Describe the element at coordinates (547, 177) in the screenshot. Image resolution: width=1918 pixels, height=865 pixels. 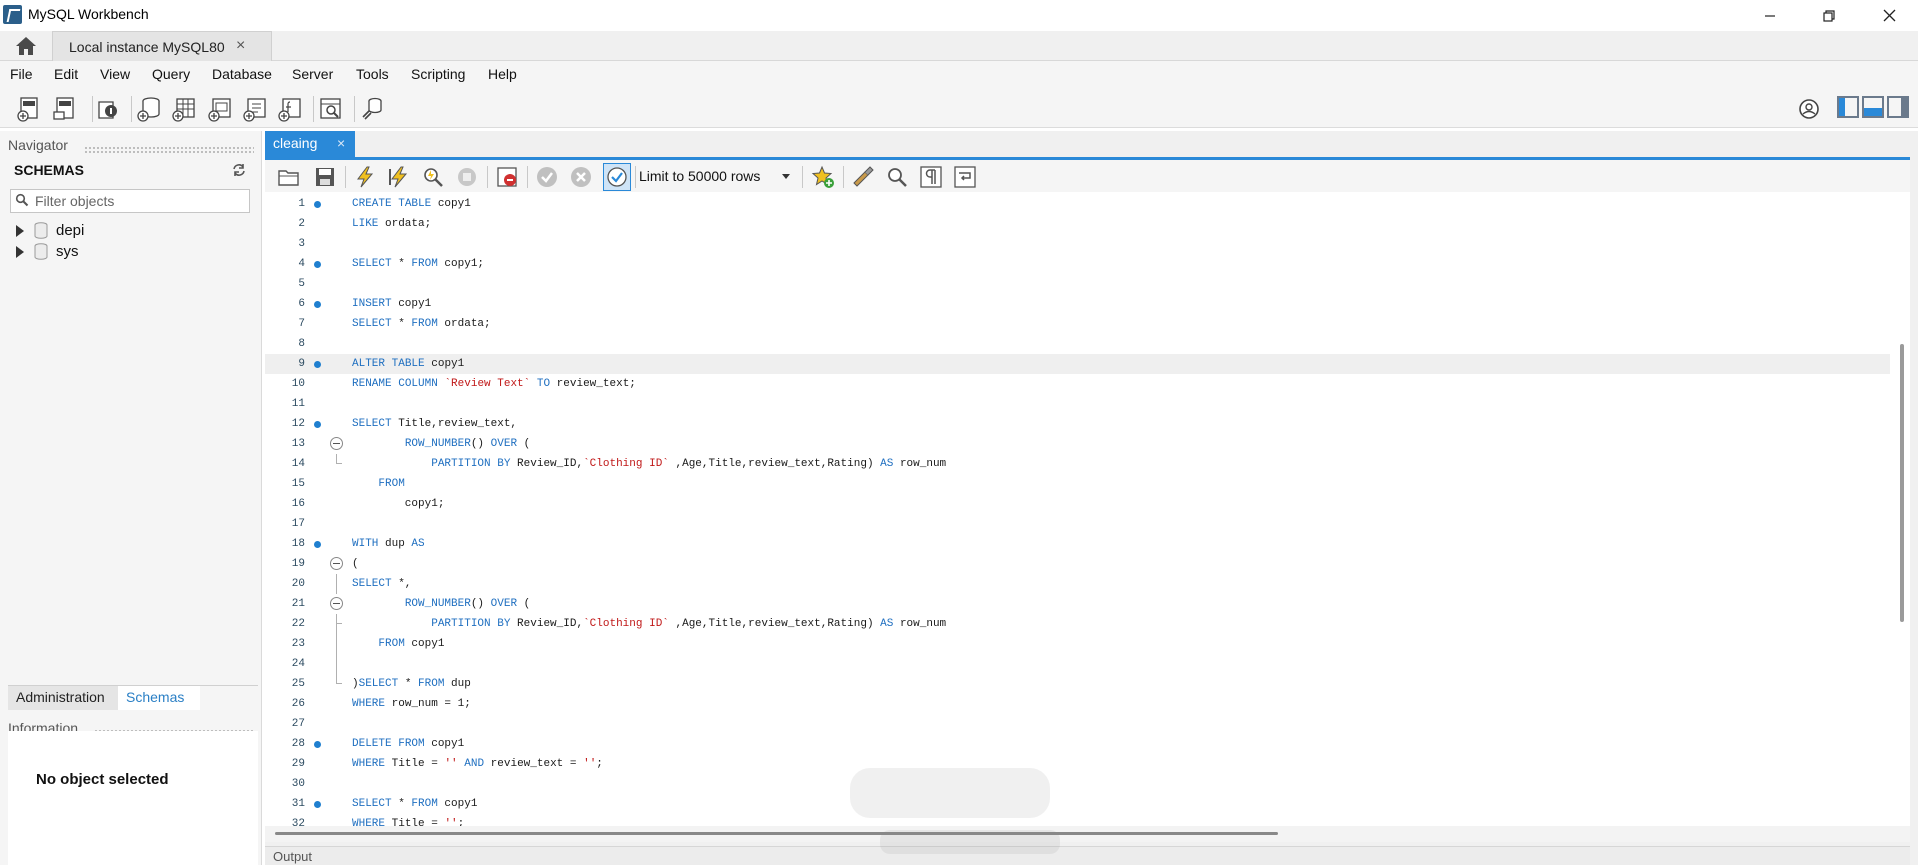
I see `commit-icon` at that location.